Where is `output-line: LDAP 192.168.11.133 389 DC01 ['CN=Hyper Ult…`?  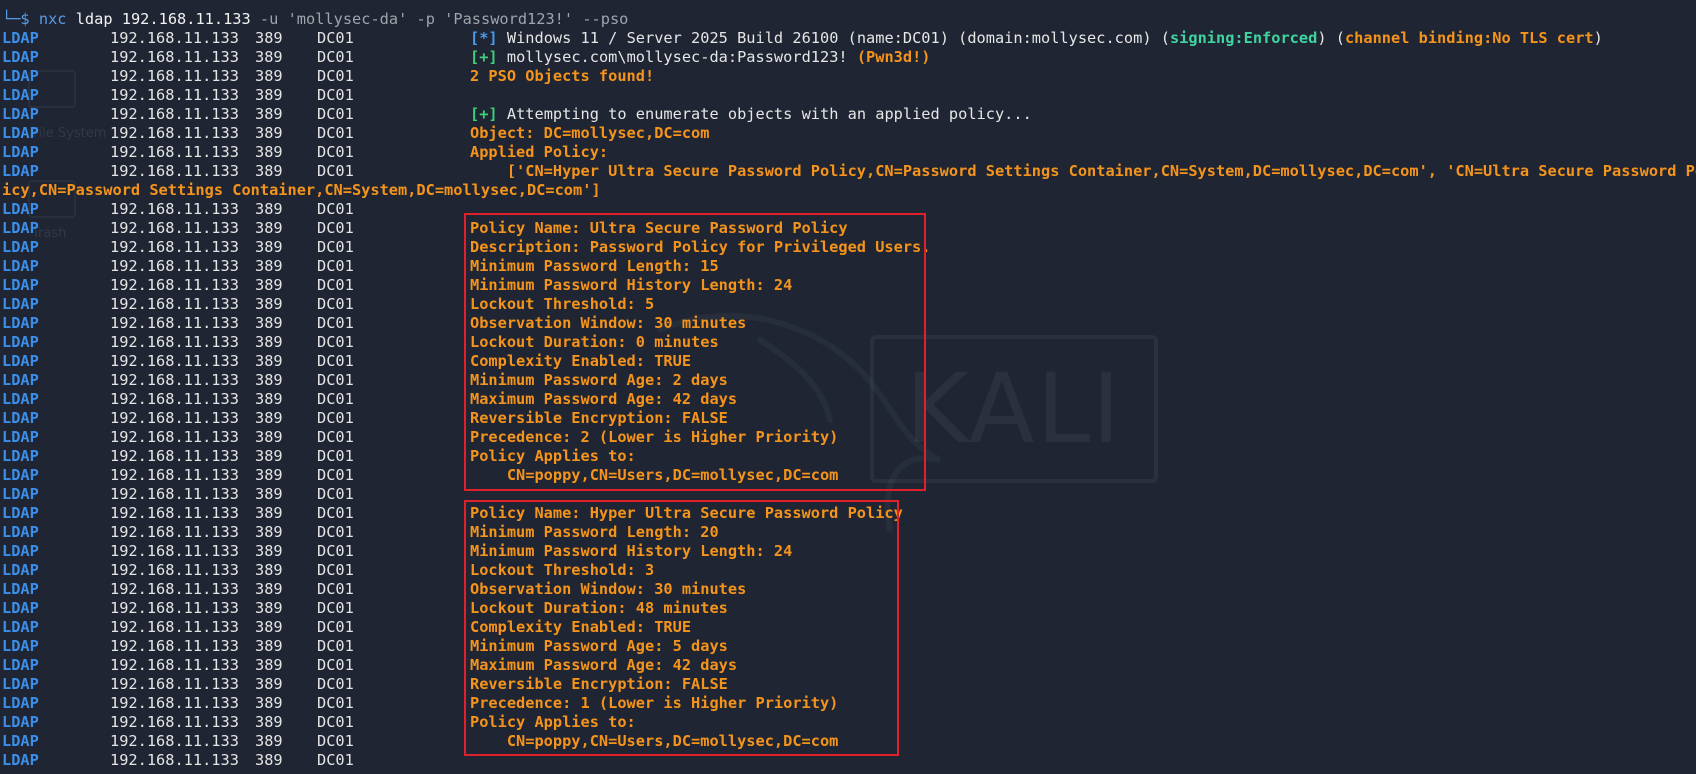
output-line: LDAP 192.168.11.133 389 DC01 ['CN=Hyper Ult… is located at coordinates (849, 171).